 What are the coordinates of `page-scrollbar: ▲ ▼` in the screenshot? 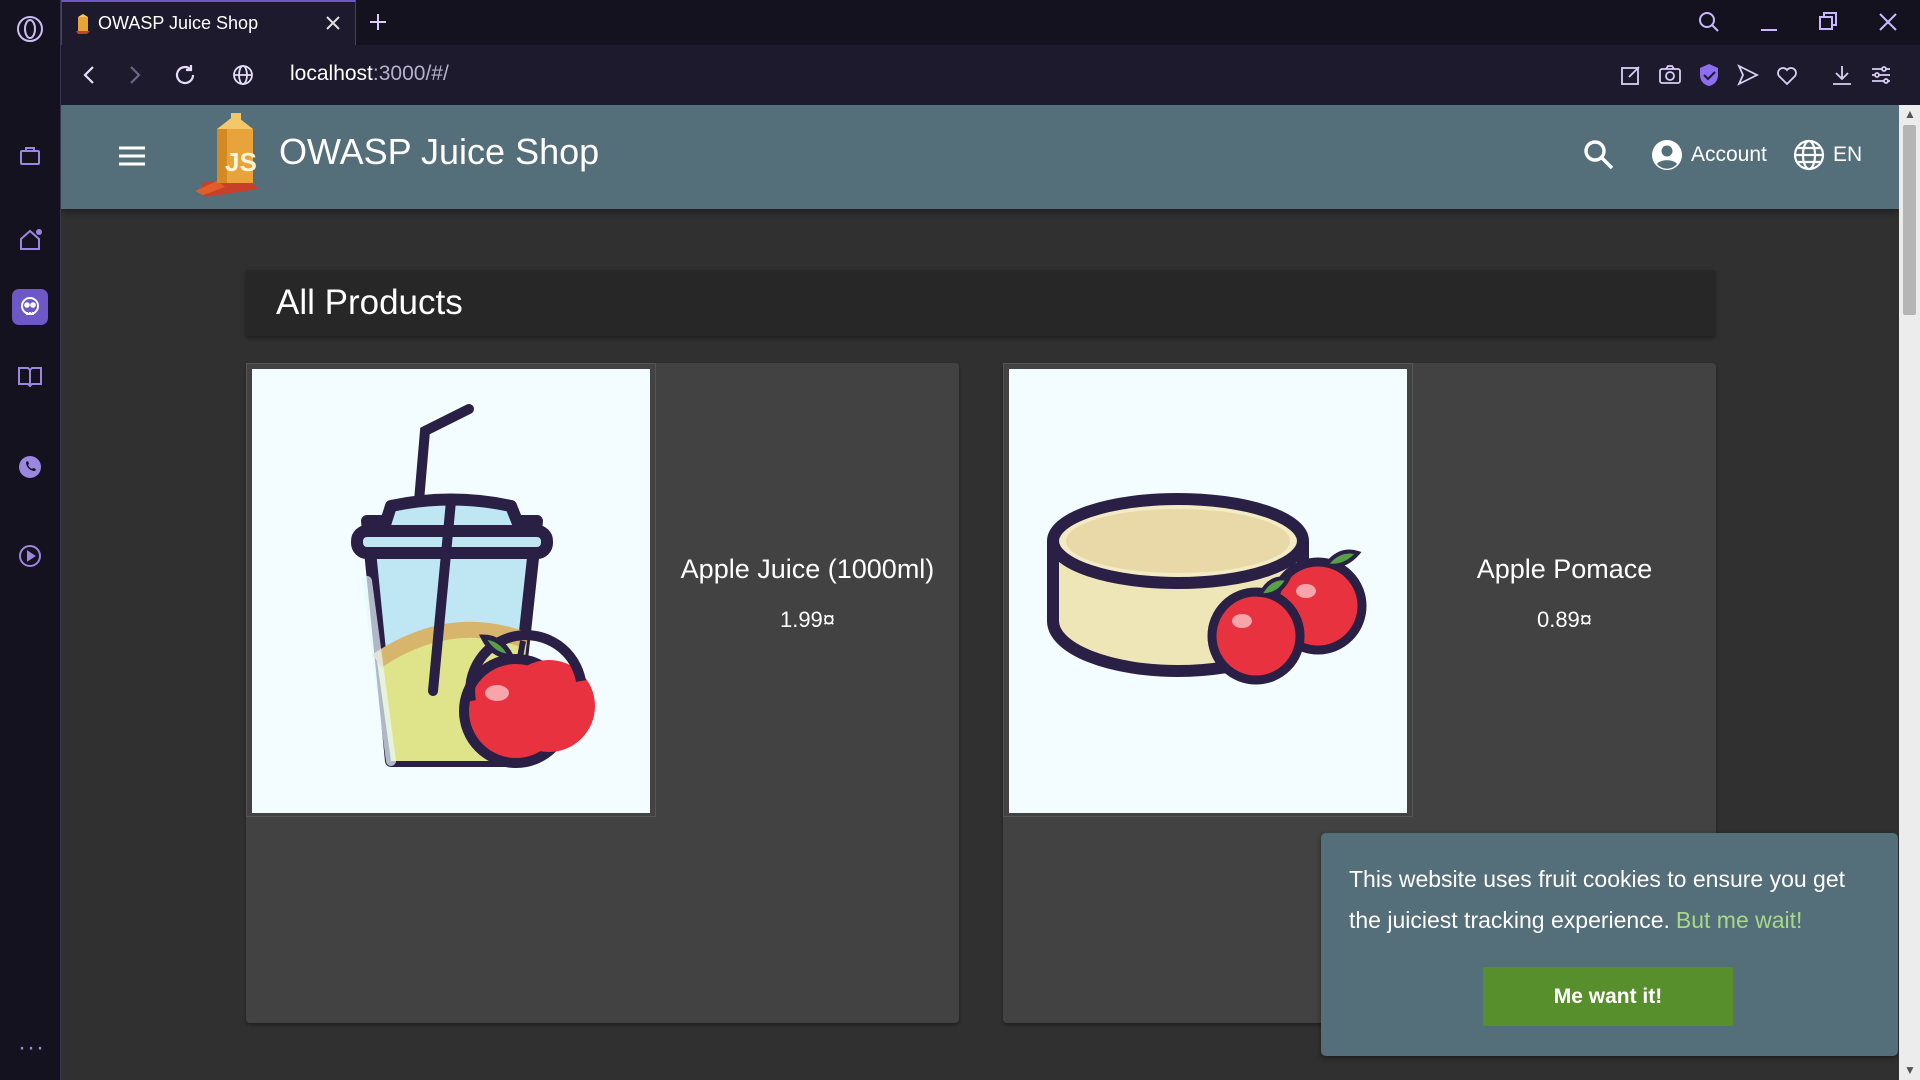 It's located at (1909, 592).